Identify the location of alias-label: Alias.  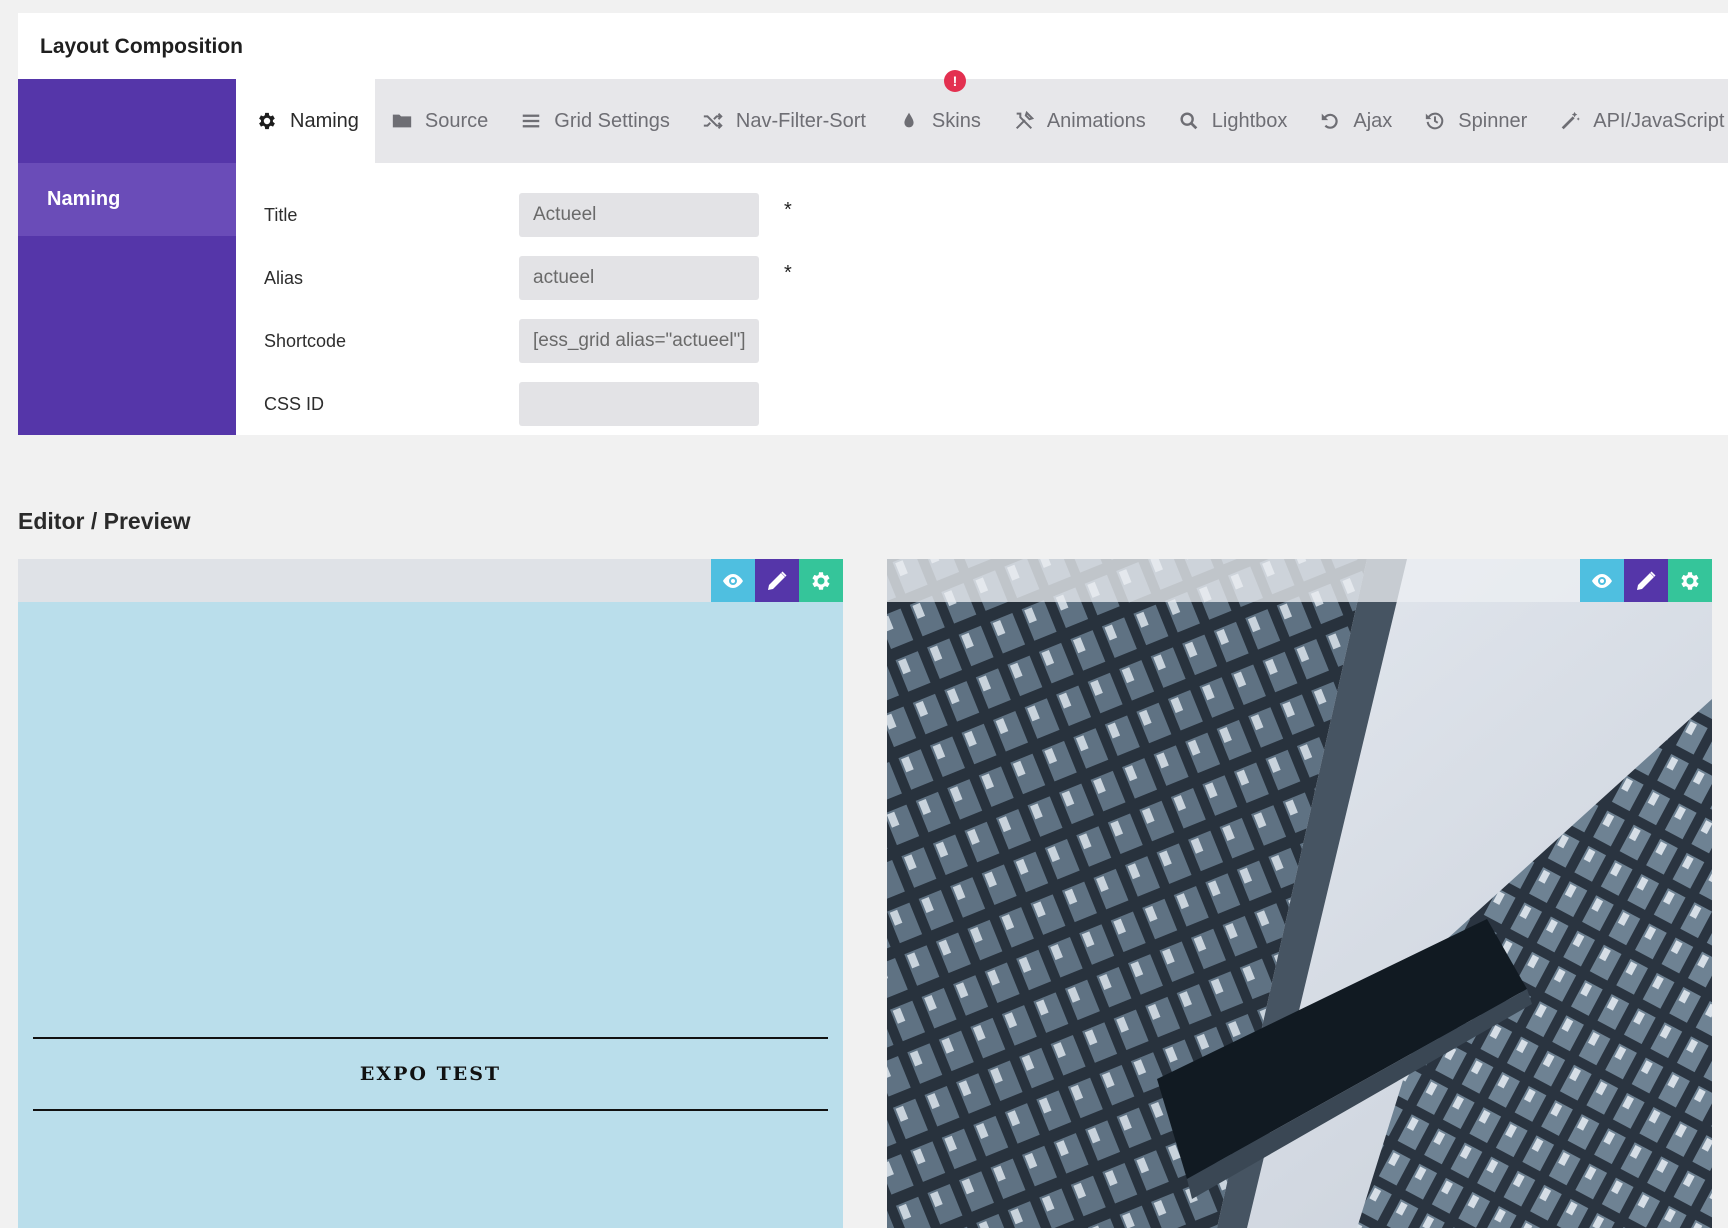
(284, 277).